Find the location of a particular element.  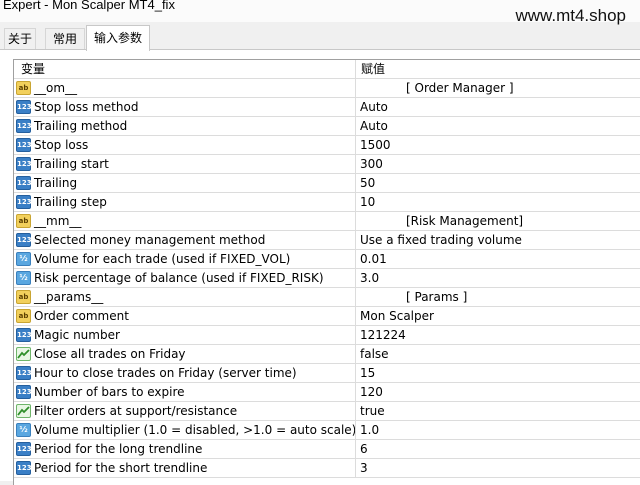

table-row: 123 Period for the short trendline 3 is located at coordinates (327, 468).